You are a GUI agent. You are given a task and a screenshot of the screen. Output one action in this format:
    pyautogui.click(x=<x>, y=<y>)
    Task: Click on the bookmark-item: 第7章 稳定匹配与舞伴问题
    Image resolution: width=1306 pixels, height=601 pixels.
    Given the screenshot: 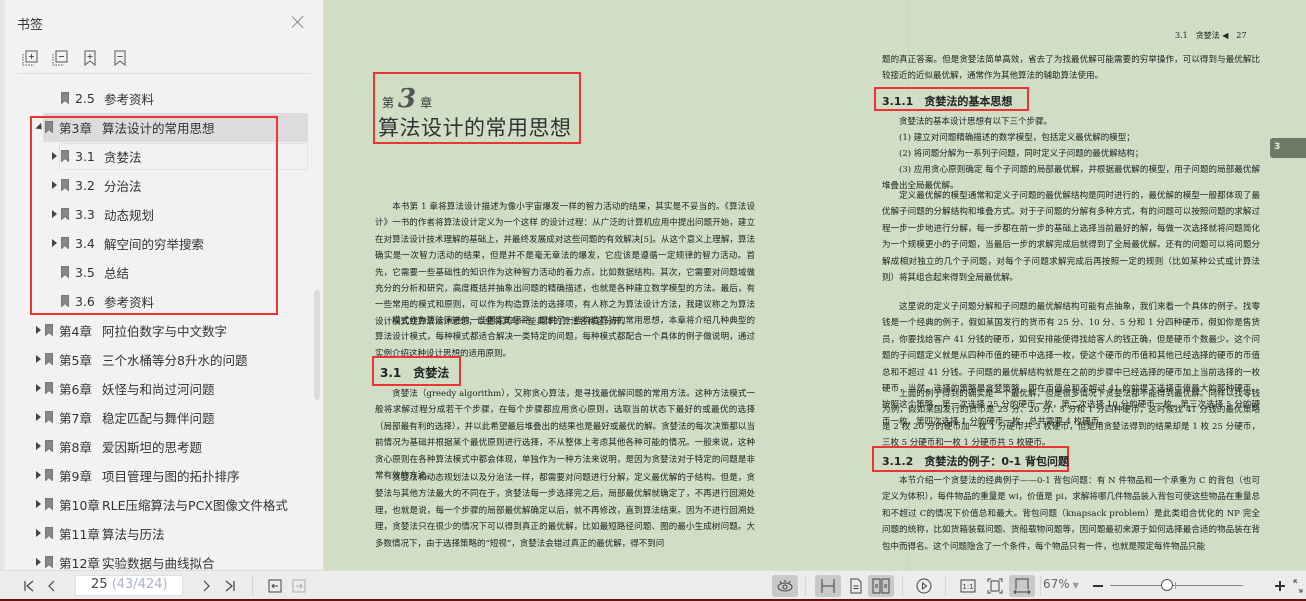 What is the action you would take?
    pyautogui.click(x=155, y=417)
    